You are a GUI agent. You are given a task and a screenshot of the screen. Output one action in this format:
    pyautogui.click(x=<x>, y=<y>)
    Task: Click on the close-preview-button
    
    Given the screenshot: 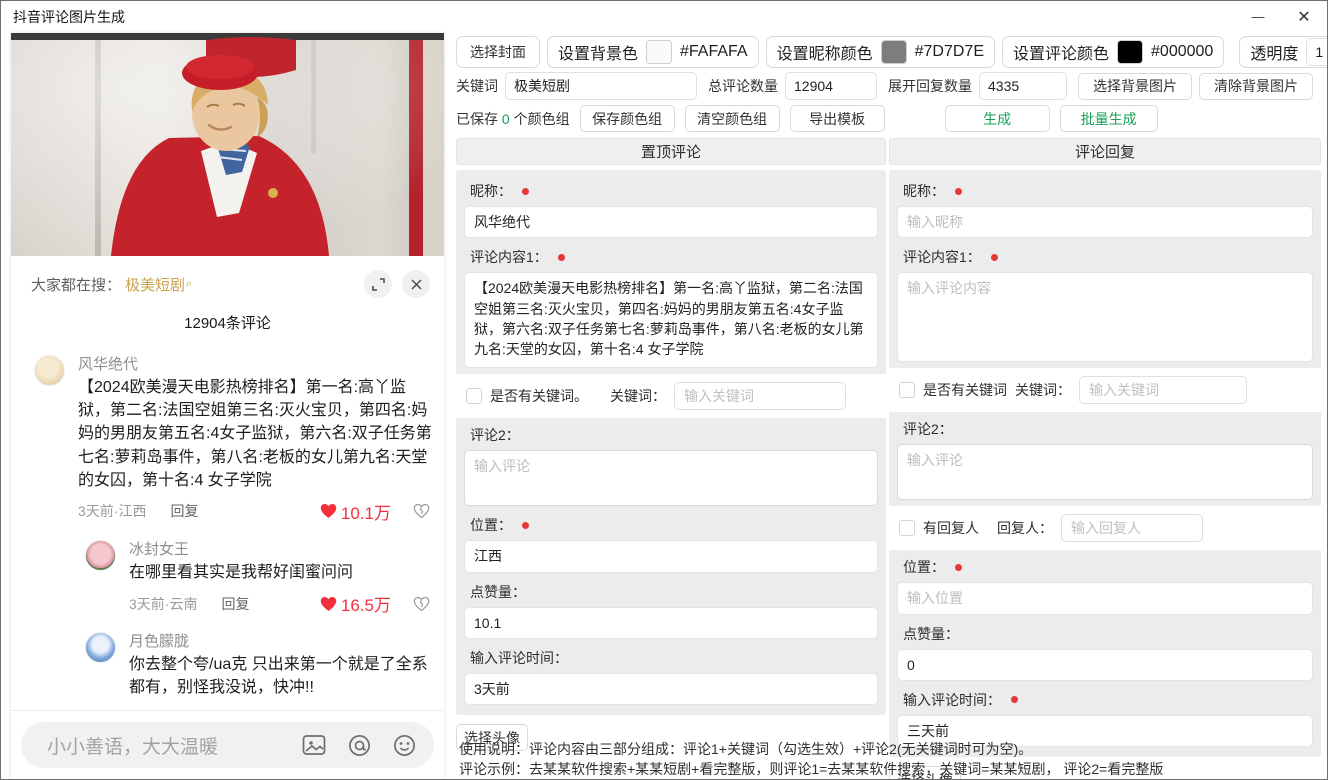 What is the action you would take?
    pyautogui.click(x=416, y=284)
    